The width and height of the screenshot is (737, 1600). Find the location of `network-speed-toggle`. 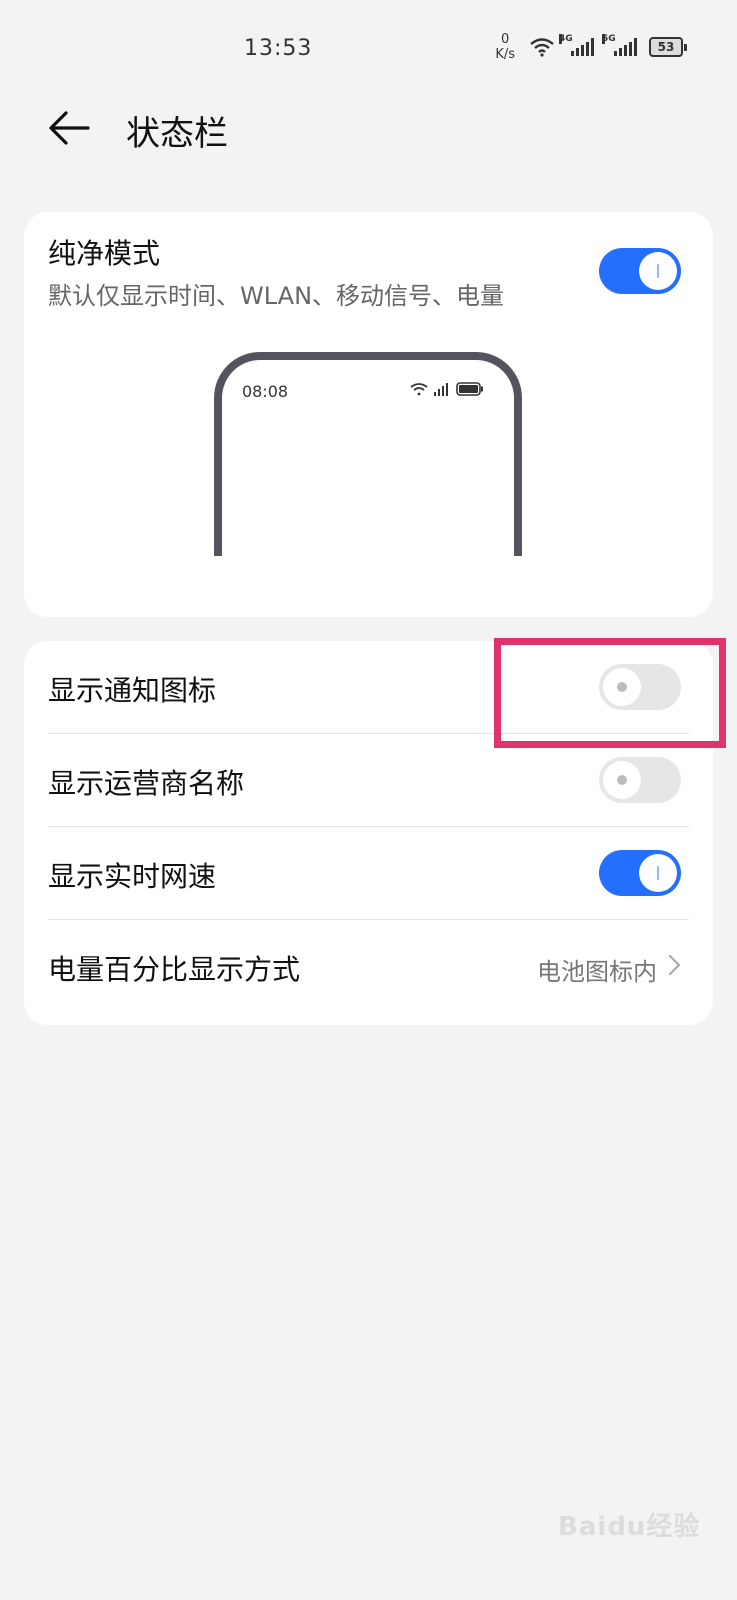

network-speed-toggle is located at coordinates (640, 873).